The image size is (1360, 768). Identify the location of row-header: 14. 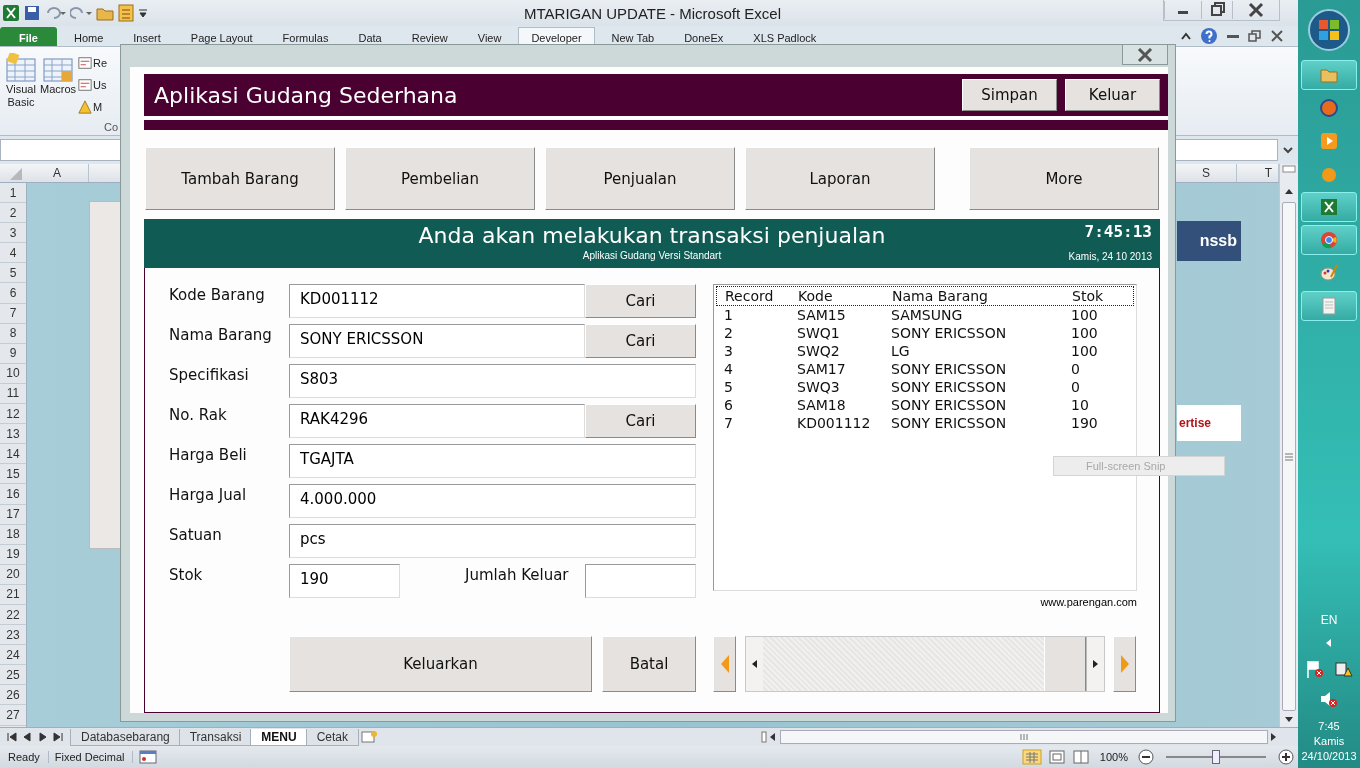
(13, 454).